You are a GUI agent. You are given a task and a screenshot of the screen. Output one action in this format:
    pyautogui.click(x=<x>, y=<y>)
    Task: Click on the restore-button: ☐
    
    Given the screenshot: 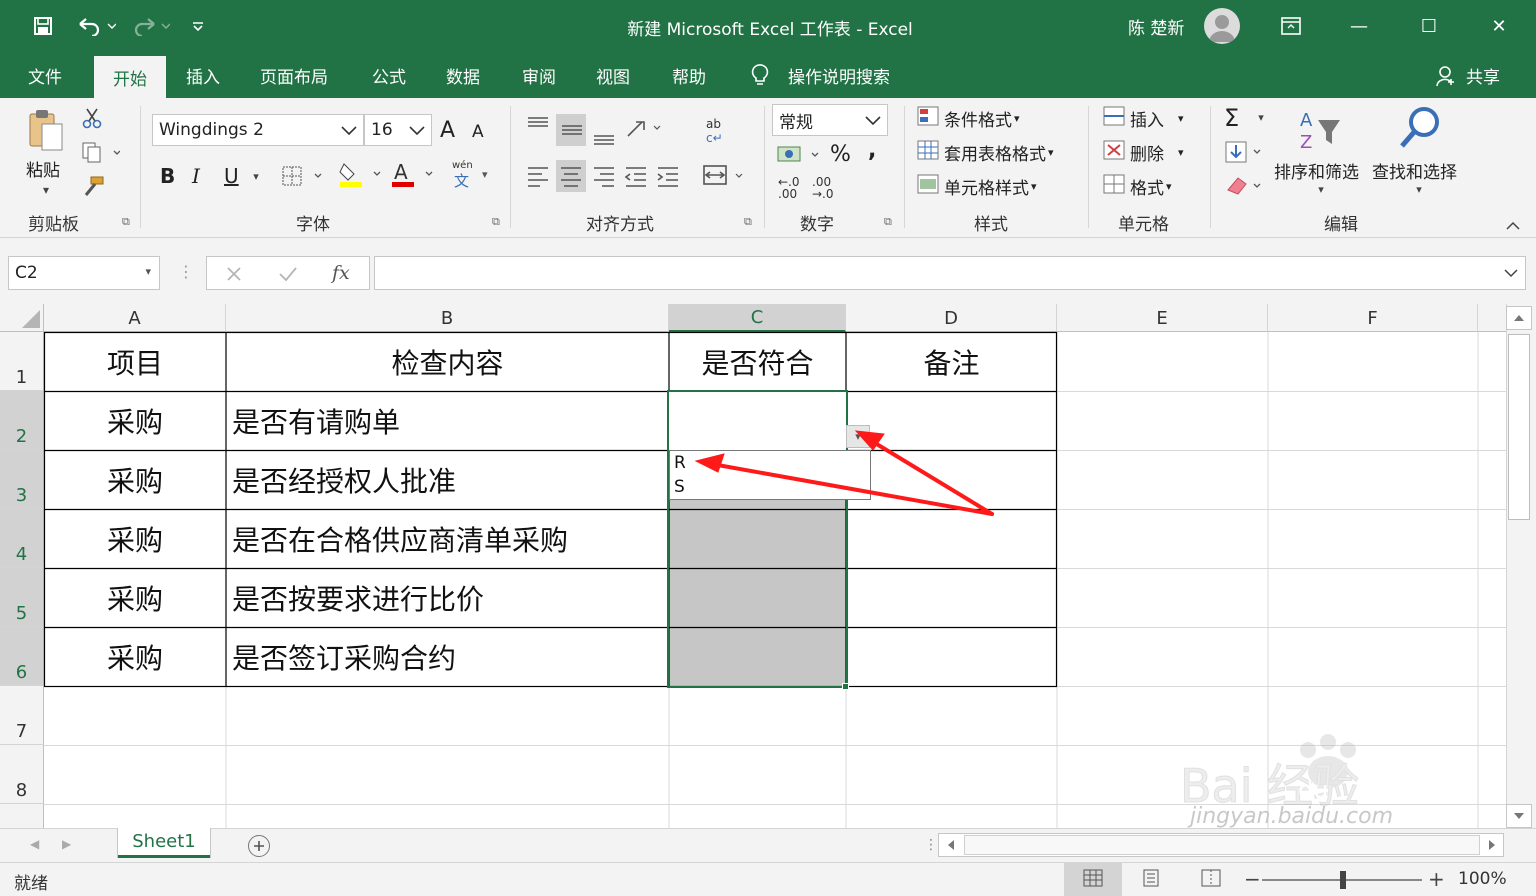 What is the action you would take?
    pyautogui.click(x=1429, y=26)
    